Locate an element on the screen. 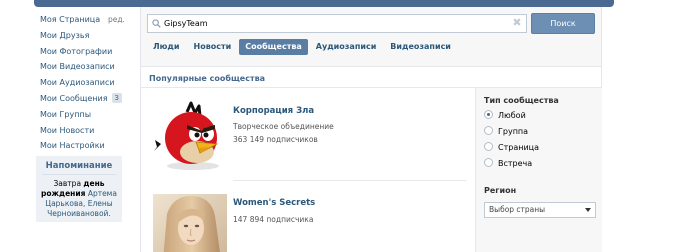 This screenshot has width=700, height=252. group-type: Творческое объединение is located at coordinates (283, 126).